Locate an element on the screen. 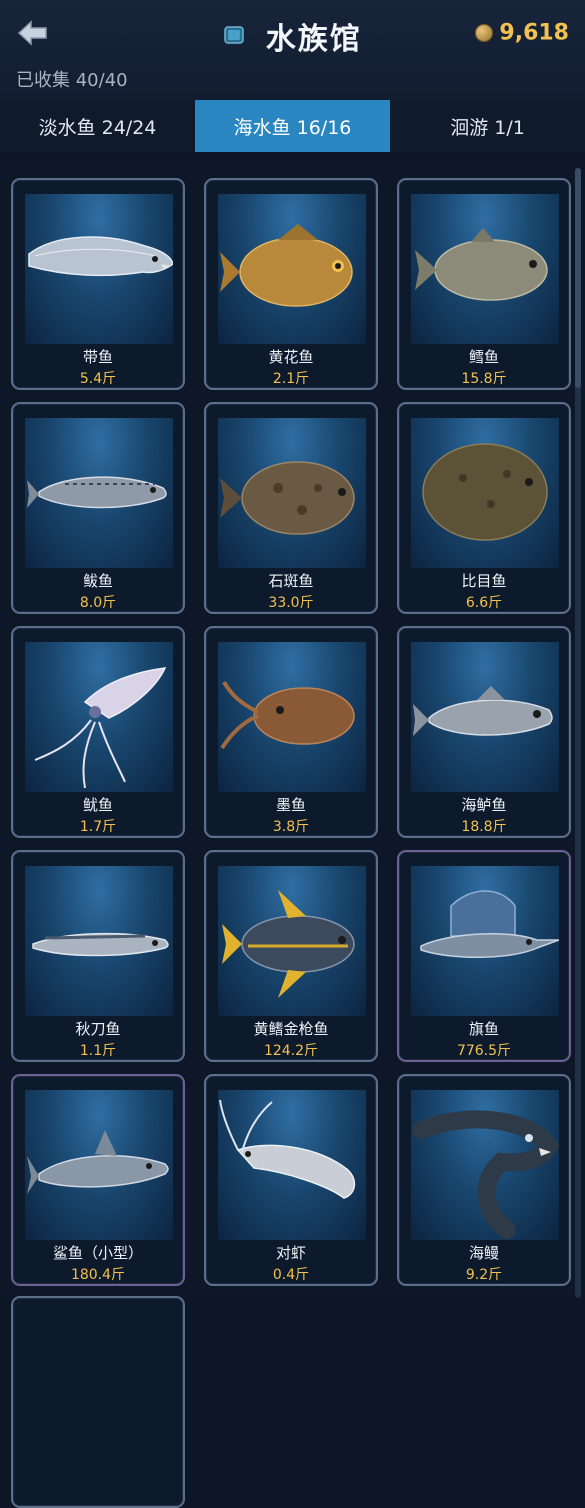 This screenshot has height=1508, width=585. fish-card-sea-eel: 海鳗 9.2斤 is located at coordinates (484, 1180).